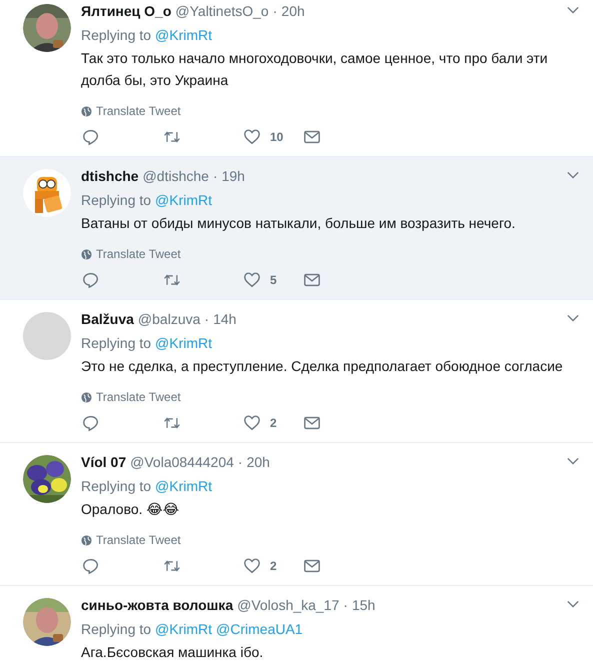 This screenshot has width=593, height=670. Describe the element at coordinates (298, 223) in the screenshot. I see `tweet-text: Ватаны от обиды минусов натыкали, больше им возразить нечего.` at that location.